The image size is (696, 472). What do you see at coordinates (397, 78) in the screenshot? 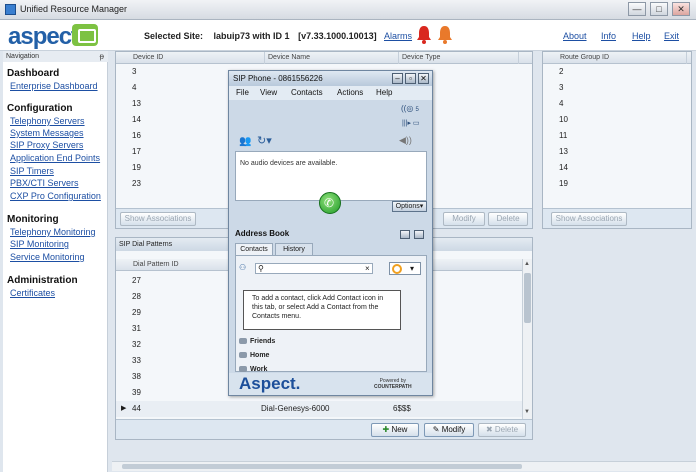
I see `phone-minimize-button: –` at bounding box center [397, 78].